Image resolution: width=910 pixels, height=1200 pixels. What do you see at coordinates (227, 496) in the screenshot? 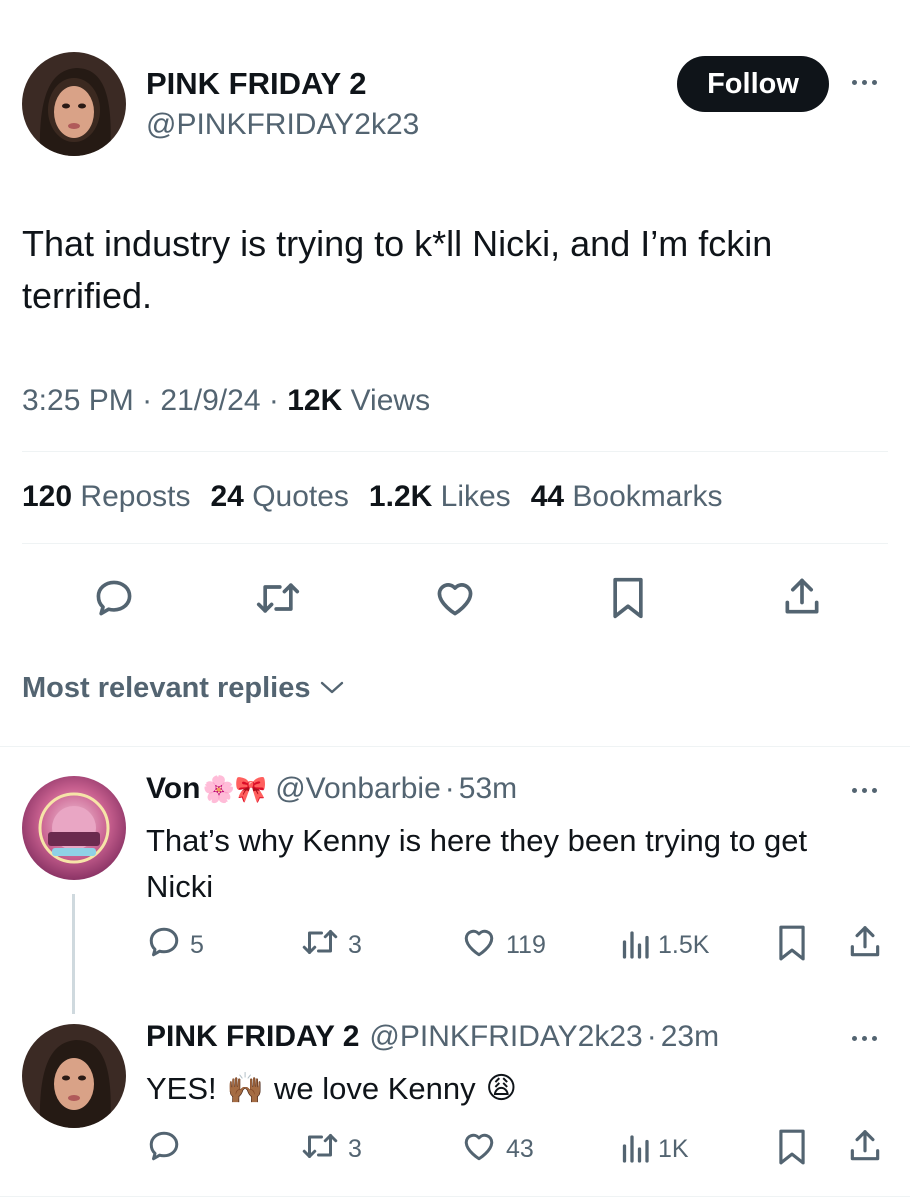
I see `quotes-count: 24` at bounding box center [227, 496].